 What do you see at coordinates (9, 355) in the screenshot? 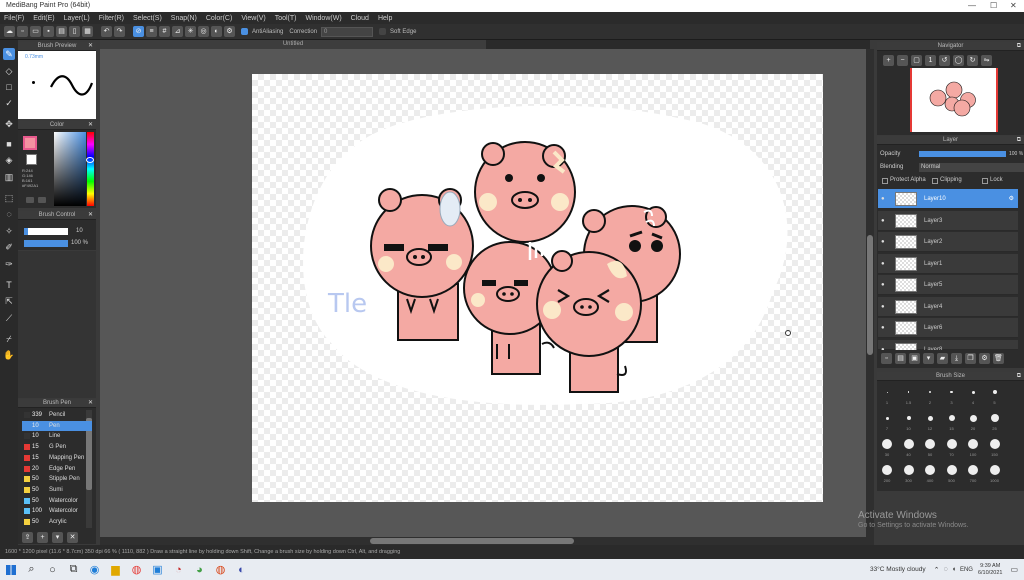
I see `hand-tool-icon: ✋` at bounding box center [9, 355].